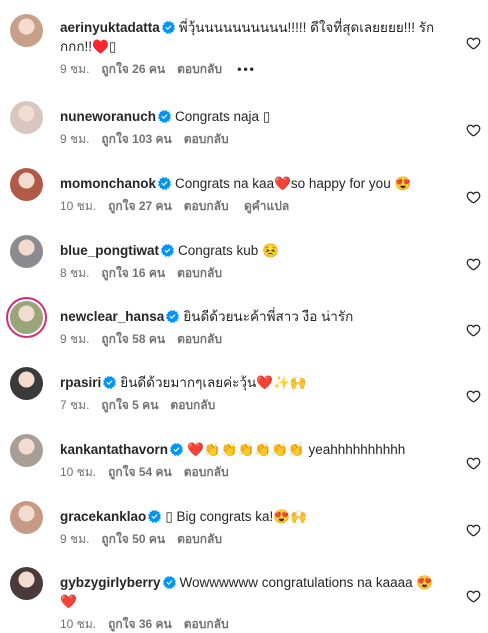 Image resolution: width=488 pixels, height=633 pixels. I want to click on comment-text: Congrats naja ▯, so click(223, 116).